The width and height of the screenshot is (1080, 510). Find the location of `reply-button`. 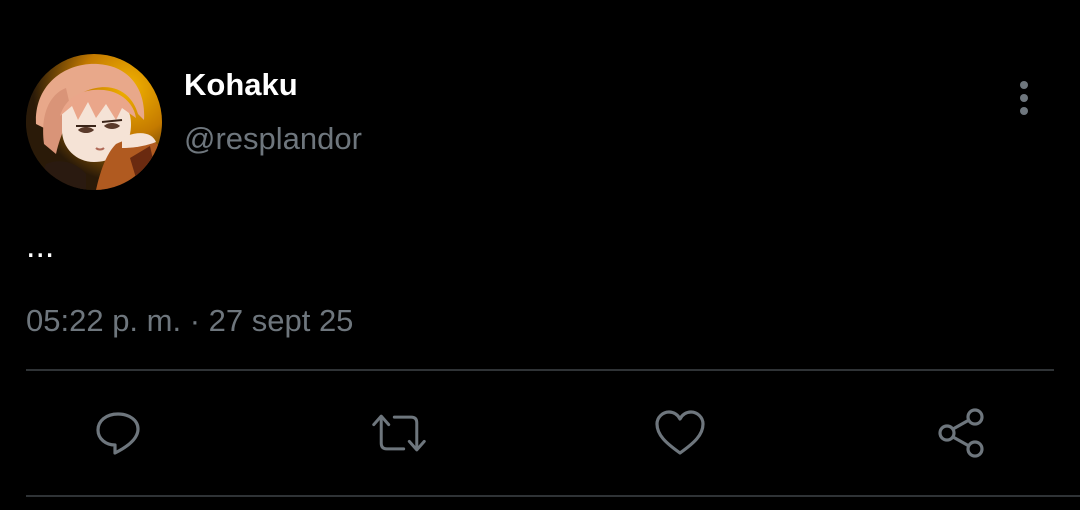

reply-button is located at coordinates (118, 433).